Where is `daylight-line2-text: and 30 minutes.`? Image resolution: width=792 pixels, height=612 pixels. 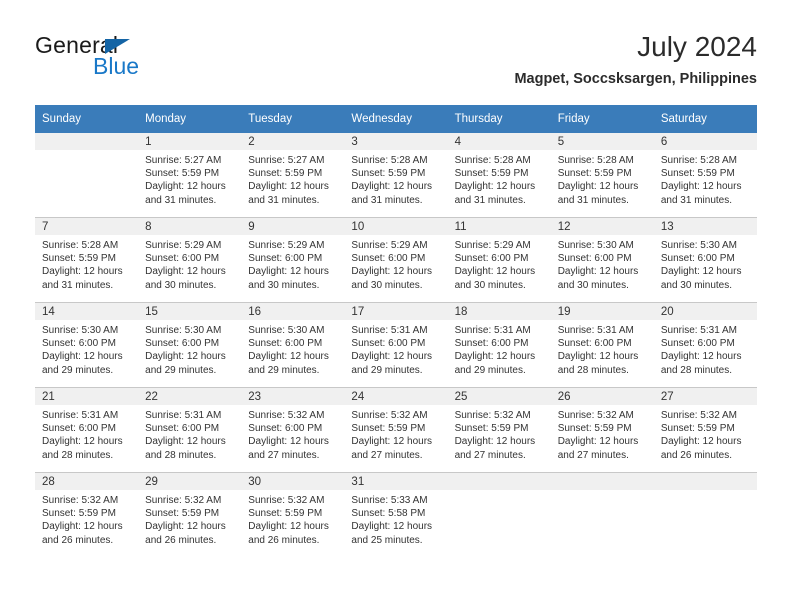
daylight-line2-text: and 30 minutes. is located at coordinates (696, 285).